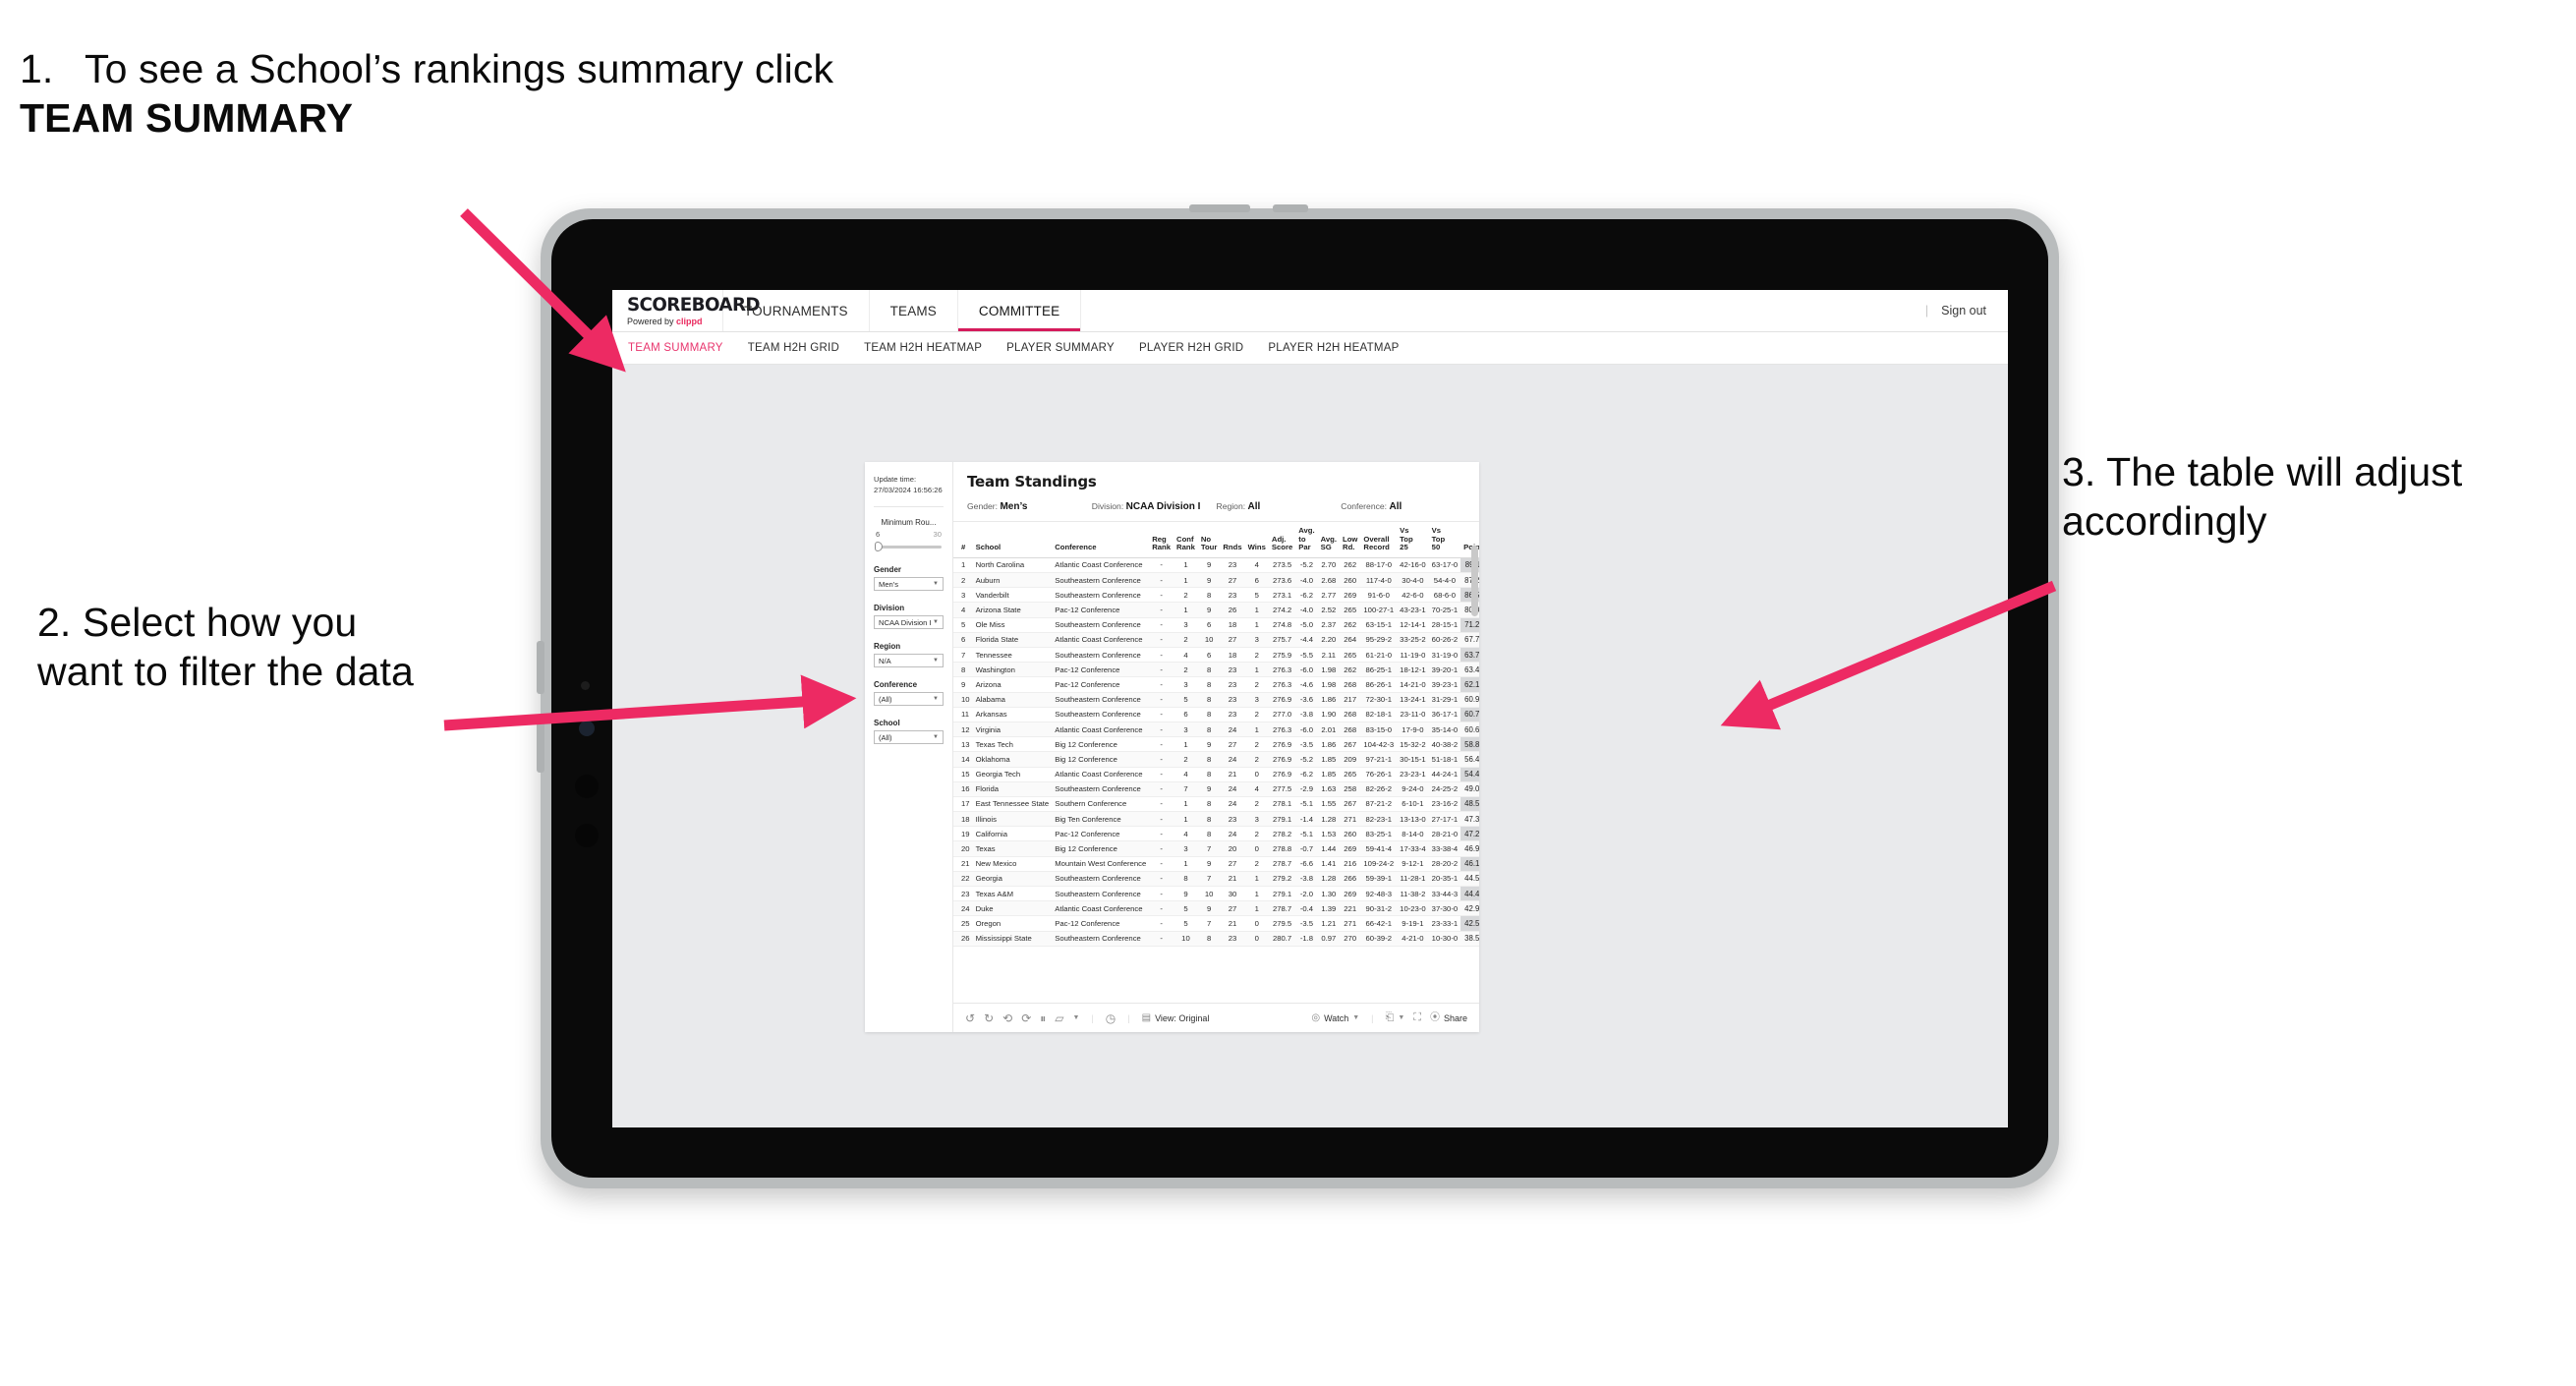 The height and width of the screenshot is (1386, 2576). I want to click on download-button: ⎗ ▼, so click(1396, 1018).